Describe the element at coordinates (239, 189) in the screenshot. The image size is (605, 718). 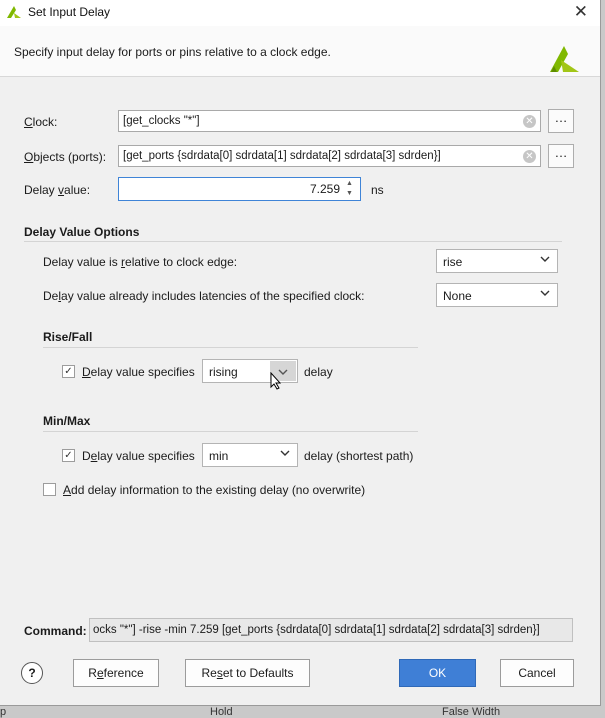
I see `delay-value-spinner: 7.259 ▲ ▼` at that location.